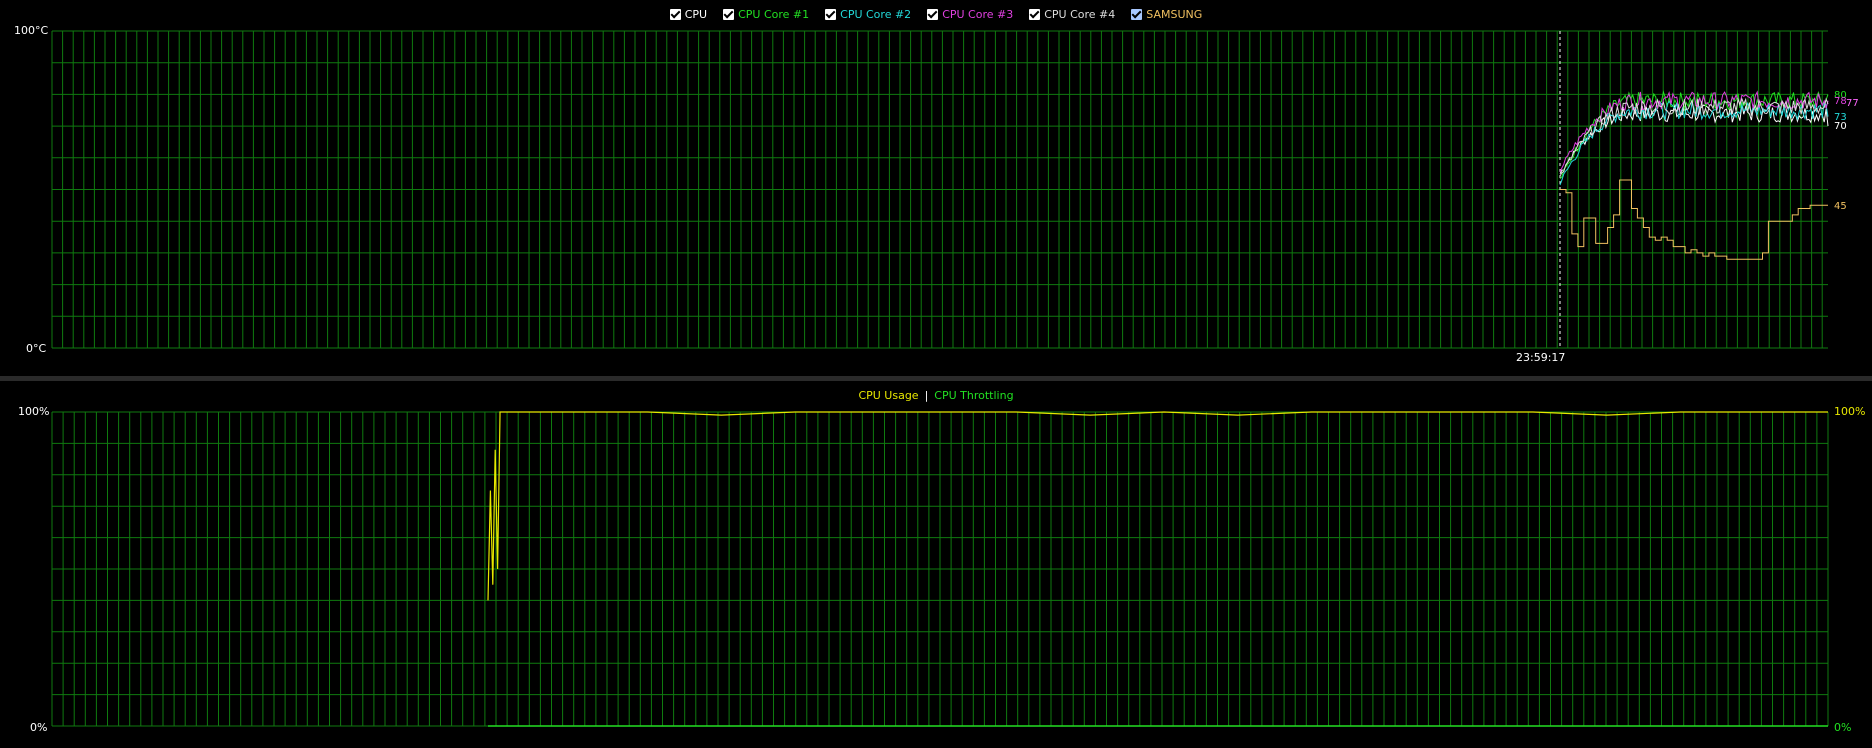 The width and height of the screenshot is (1872, 748). I want to click on end-value-label: 70, so click(1840, 126).